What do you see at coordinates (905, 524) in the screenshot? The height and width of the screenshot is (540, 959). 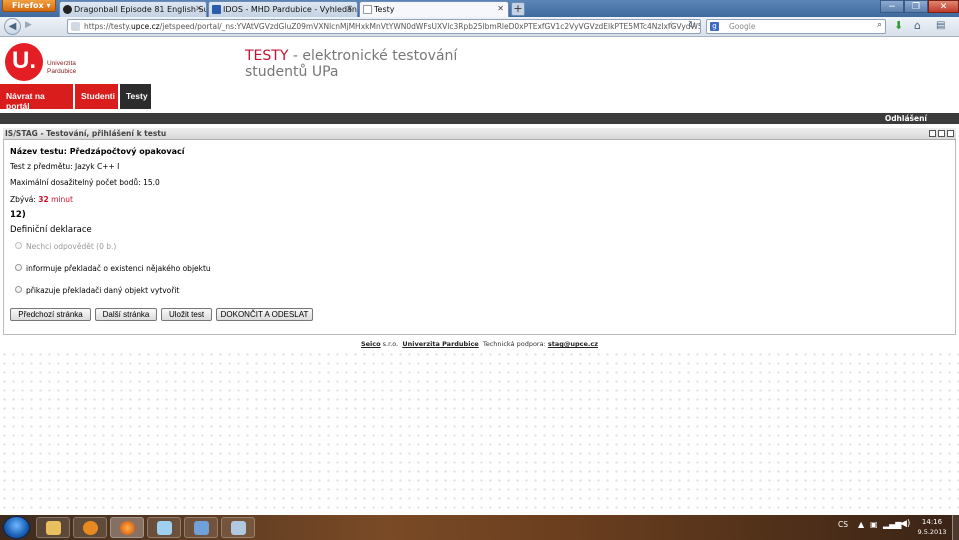 I see `volume-icon: ◀)` at bounding box center [905, 524].